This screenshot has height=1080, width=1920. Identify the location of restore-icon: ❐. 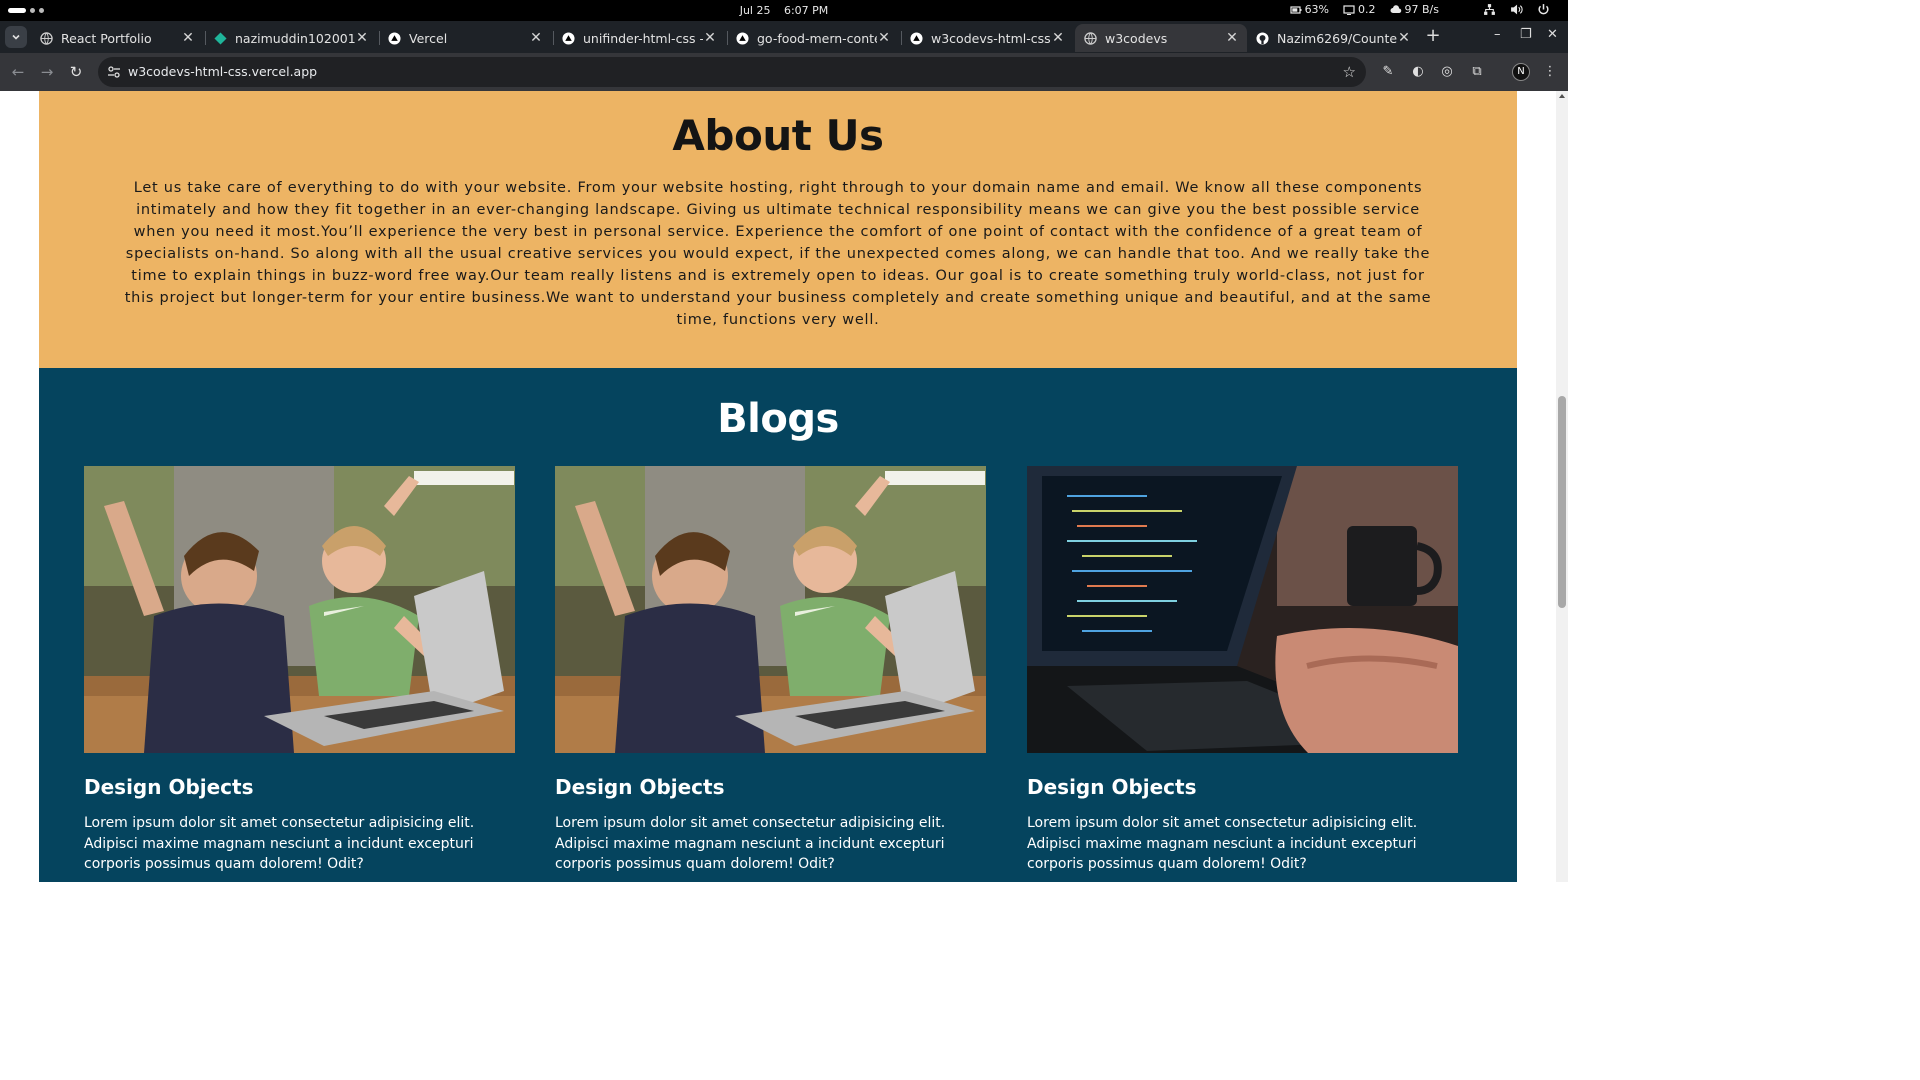
(1526, 34).